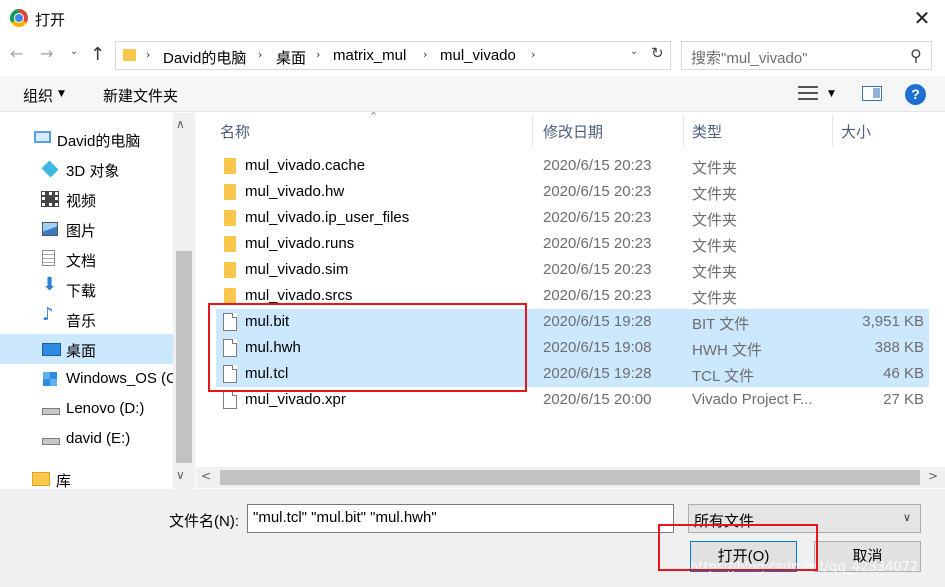  I want to click on chevron-down-icon: ∨, so click(907, 517).